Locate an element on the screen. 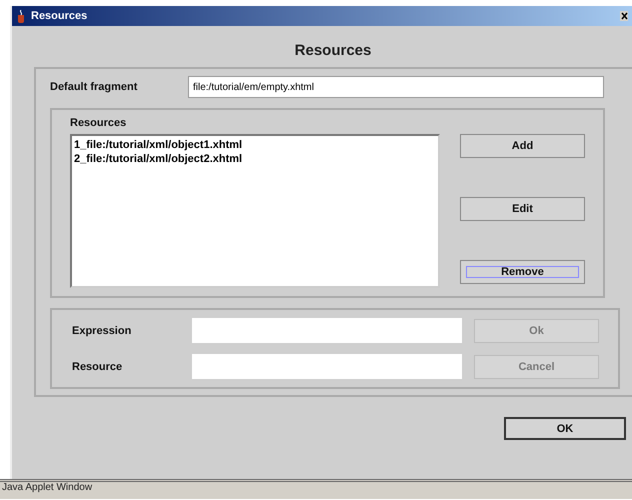 This screenshot has height=500, width=632. field-label: Resource is located at coordinates (98, 366).